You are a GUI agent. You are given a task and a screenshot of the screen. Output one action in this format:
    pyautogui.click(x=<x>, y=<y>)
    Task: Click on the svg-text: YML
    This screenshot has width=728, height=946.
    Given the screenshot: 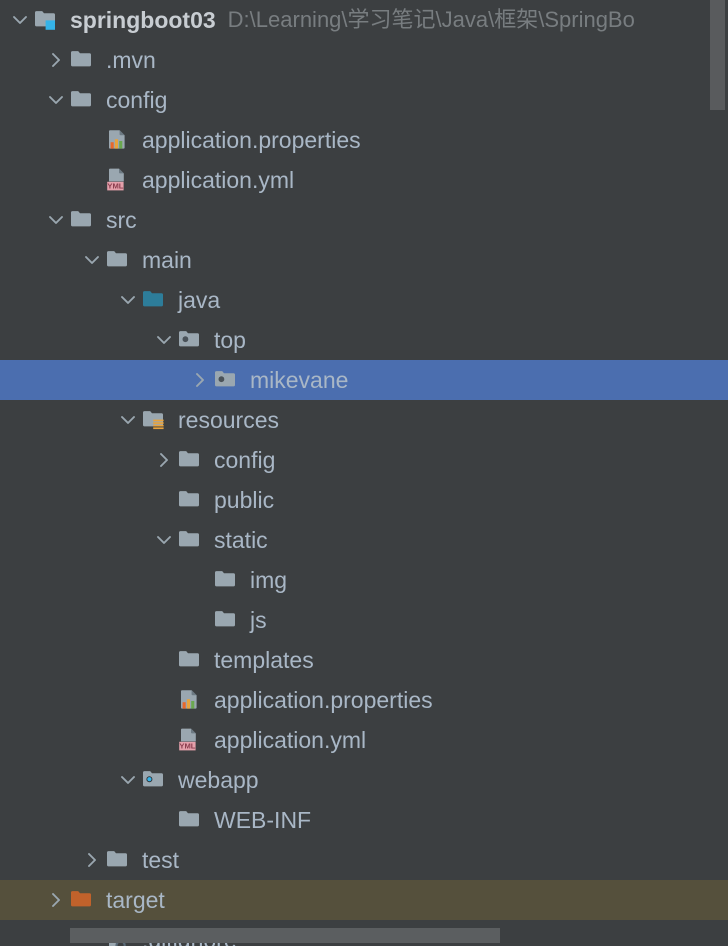 What is the action you would take?
    pyautogui.click(x=115, y=186)
    